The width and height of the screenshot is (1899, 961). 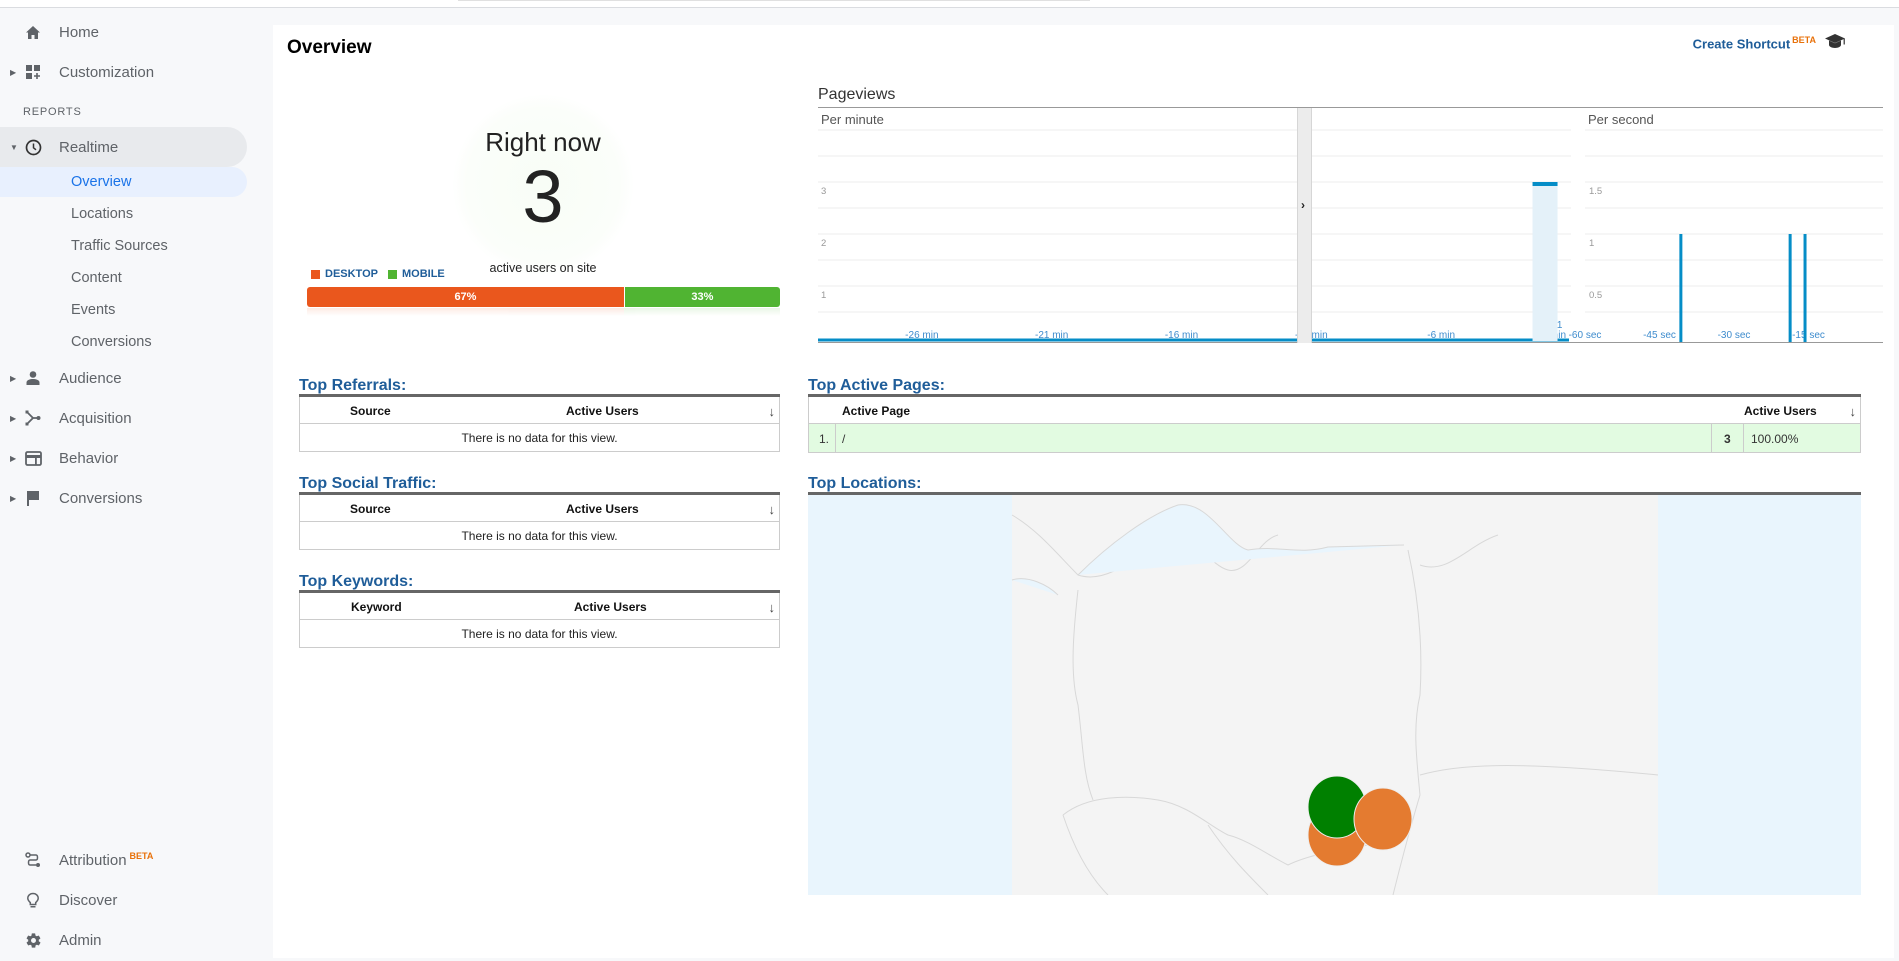 What do you see at coordinates (123, 418) in the screenshot?
I see `sidebar-item-acquisition: ▶ Acquisition` at bounding box center [123, 418].